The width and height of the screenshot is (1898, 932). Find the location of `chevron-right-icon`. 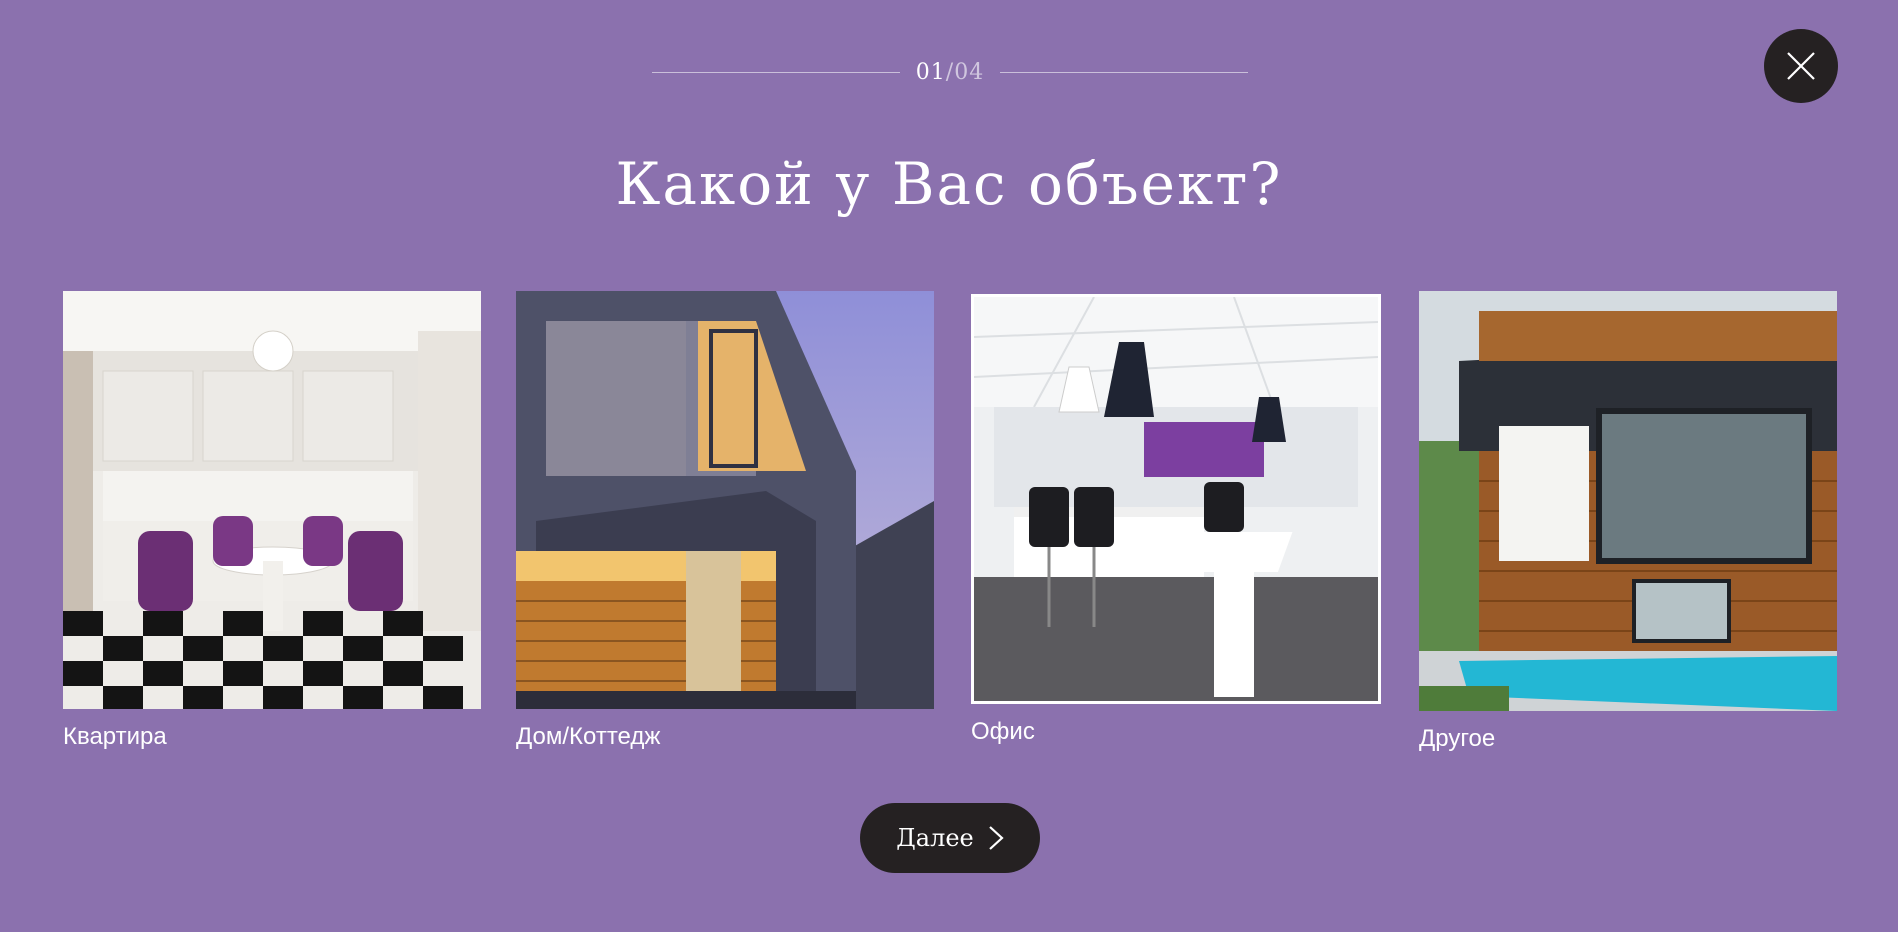

chevron-right-icon is located at coordinates (996, 838).